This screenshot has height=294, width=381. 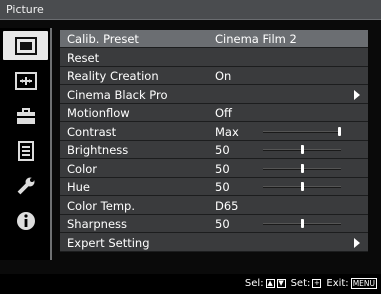 What do you see at coordinates (190, 284) in the screenshot?
I see `footer-hints: Sel: ▲ ▼ Set: + Exit: MENU` at bounding box center [190, 284].